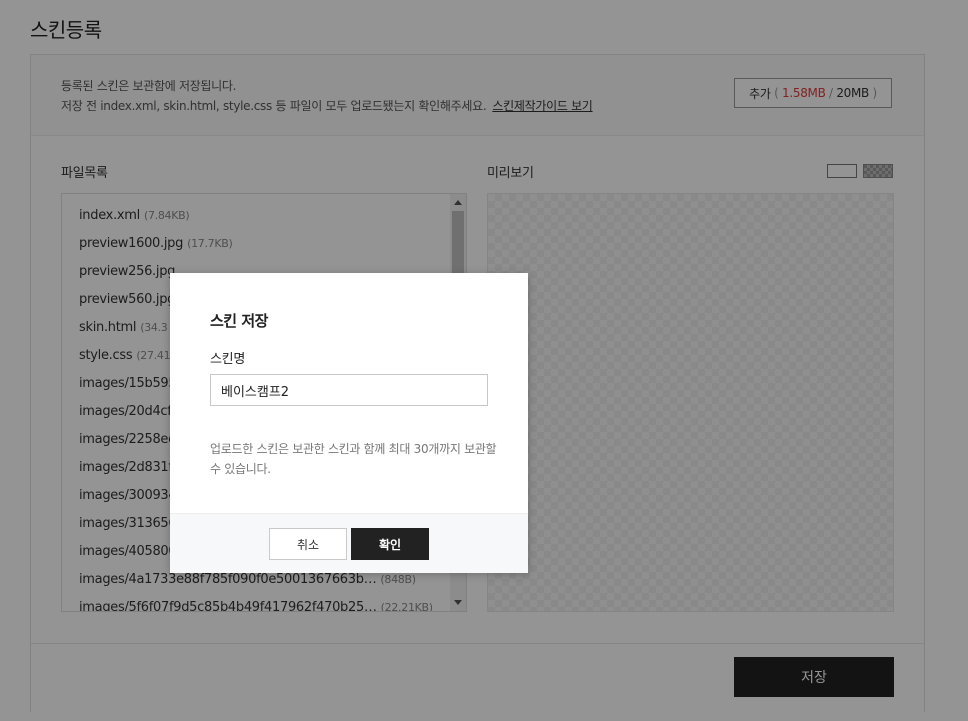  Describe the element at coordinates (349, 390) in the screenshot. I see `skin-name-input` at that location.